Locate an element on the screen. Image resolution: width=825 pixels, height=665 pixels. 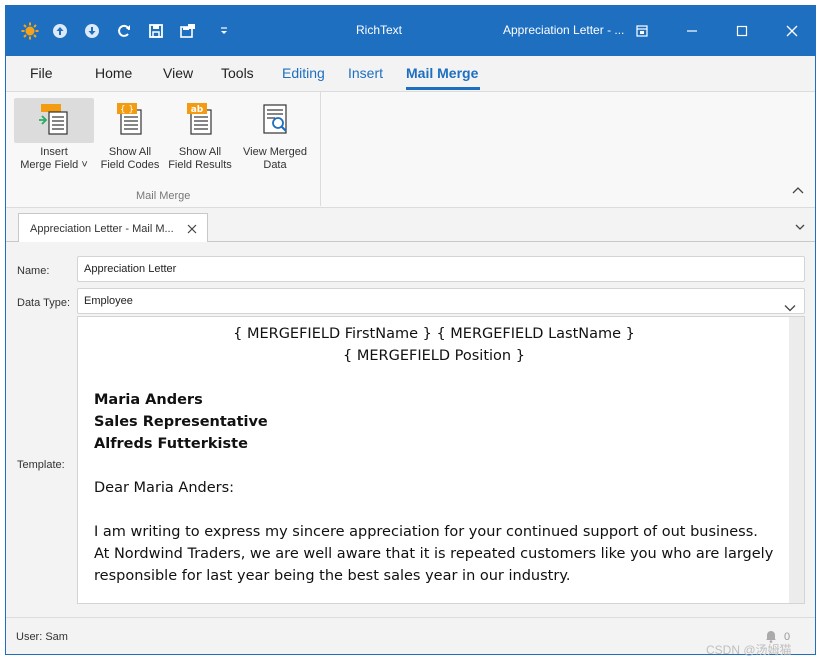
watermark: CSDN @汤姆猫 is located at coordinates (749, 650).